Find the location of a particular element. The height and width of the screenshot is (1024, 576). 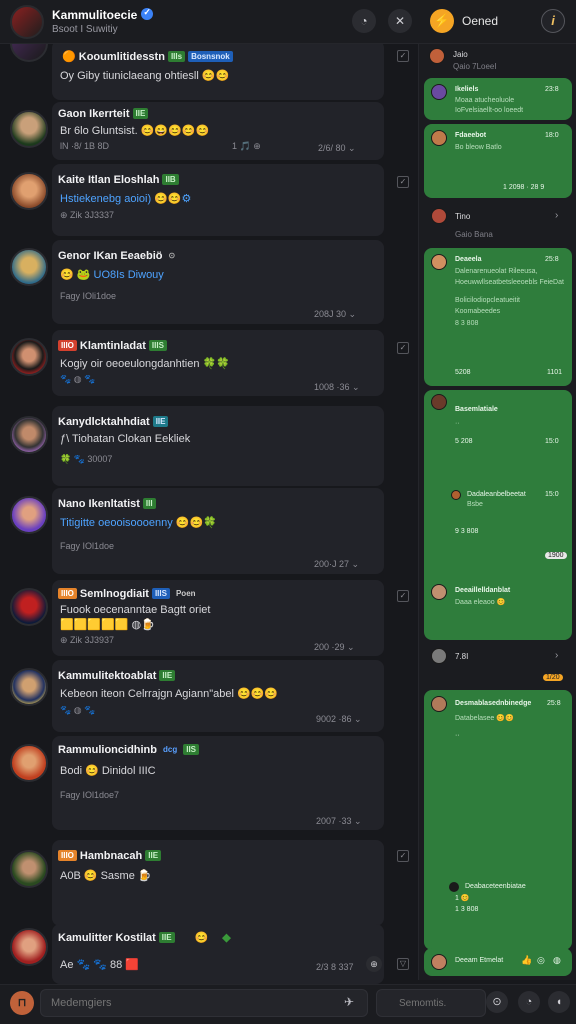

send-icon: ✈ is located at coordinates (349, 1002).